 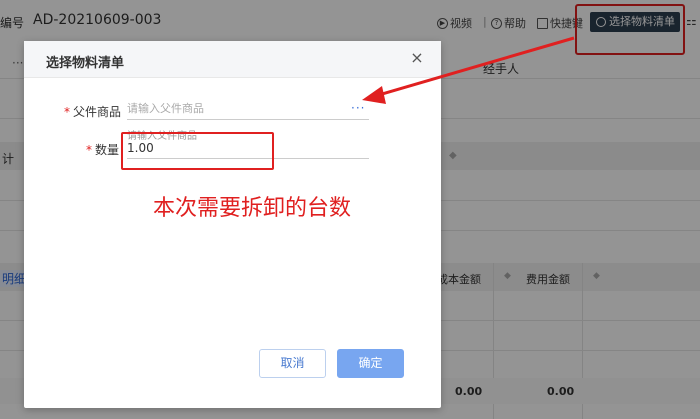 I want to click on cancel-button: 取消, so click(x=292, y=363).